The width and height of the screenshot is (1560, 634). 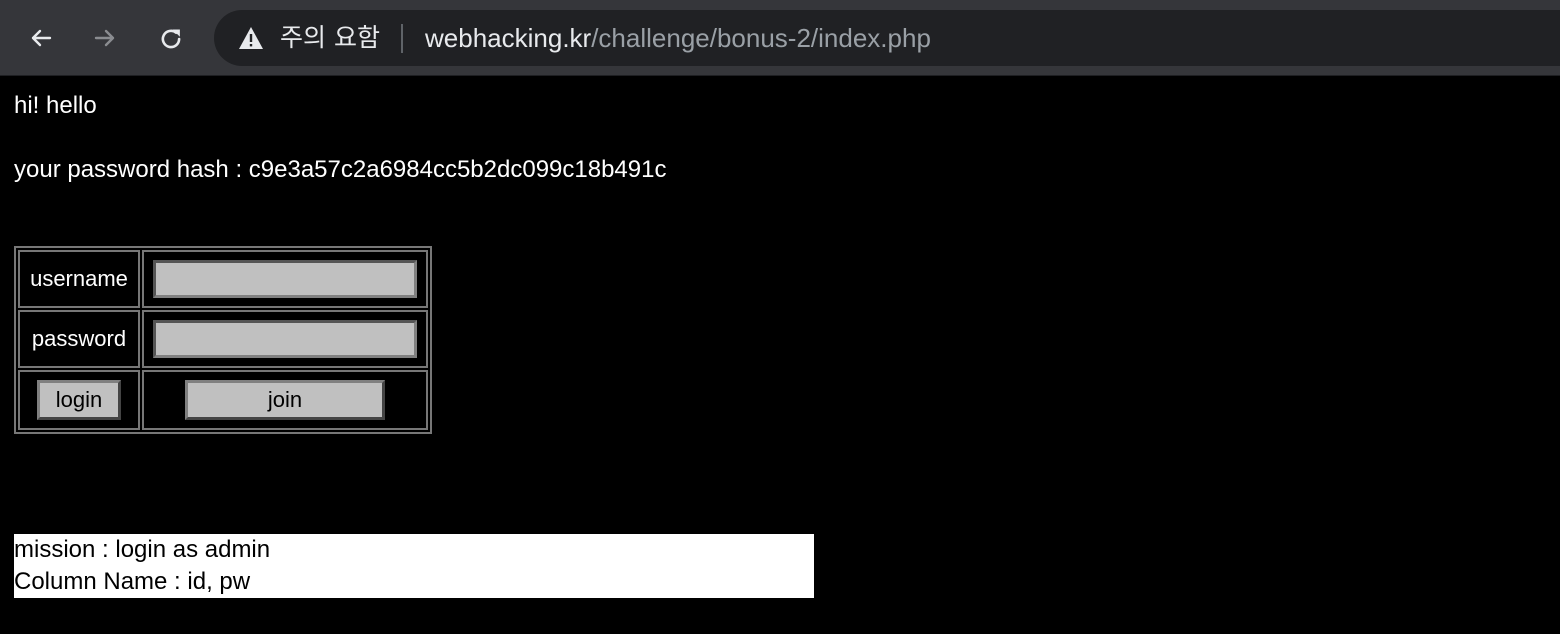 I want to click on password-row: password, so click(x=223, y=339).